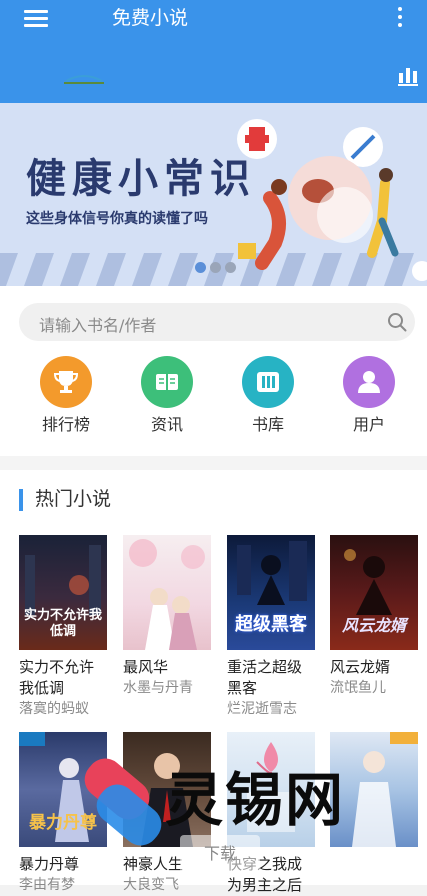  Describe the element at coordinates (373, 625) in the screenshot. I see `cover-title: 风云龙婿` at that location.